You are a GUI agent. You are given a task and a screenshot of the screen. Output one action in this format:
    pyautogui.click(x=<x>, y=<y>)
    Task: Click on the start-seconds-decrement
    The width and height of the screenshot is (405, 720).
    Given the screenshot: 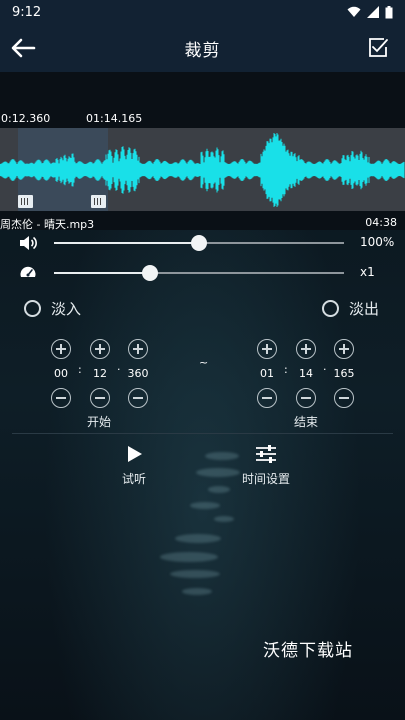 What is the action you would take?
    pyautogui.click(x=100, y=398)
    